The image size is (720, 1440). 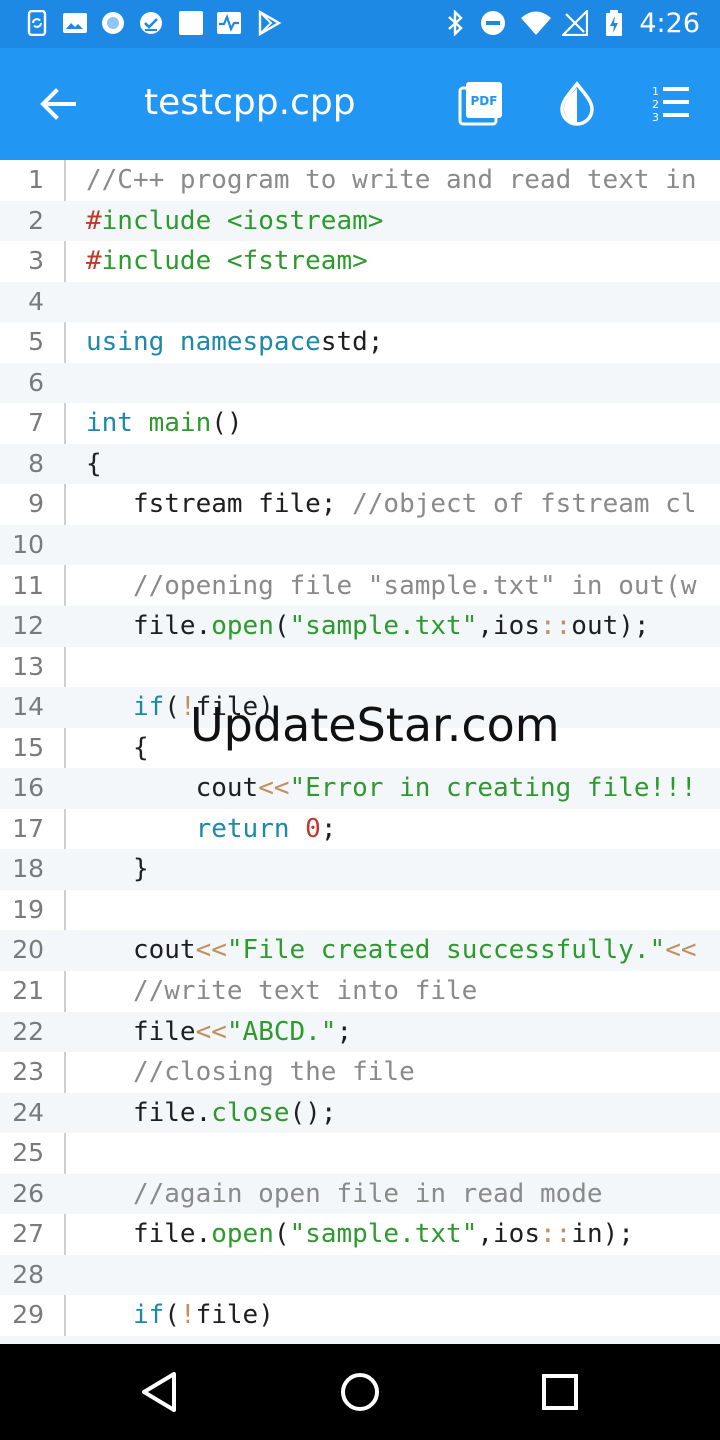 I want to click on line-number: 5, so click(x=36, y=342).